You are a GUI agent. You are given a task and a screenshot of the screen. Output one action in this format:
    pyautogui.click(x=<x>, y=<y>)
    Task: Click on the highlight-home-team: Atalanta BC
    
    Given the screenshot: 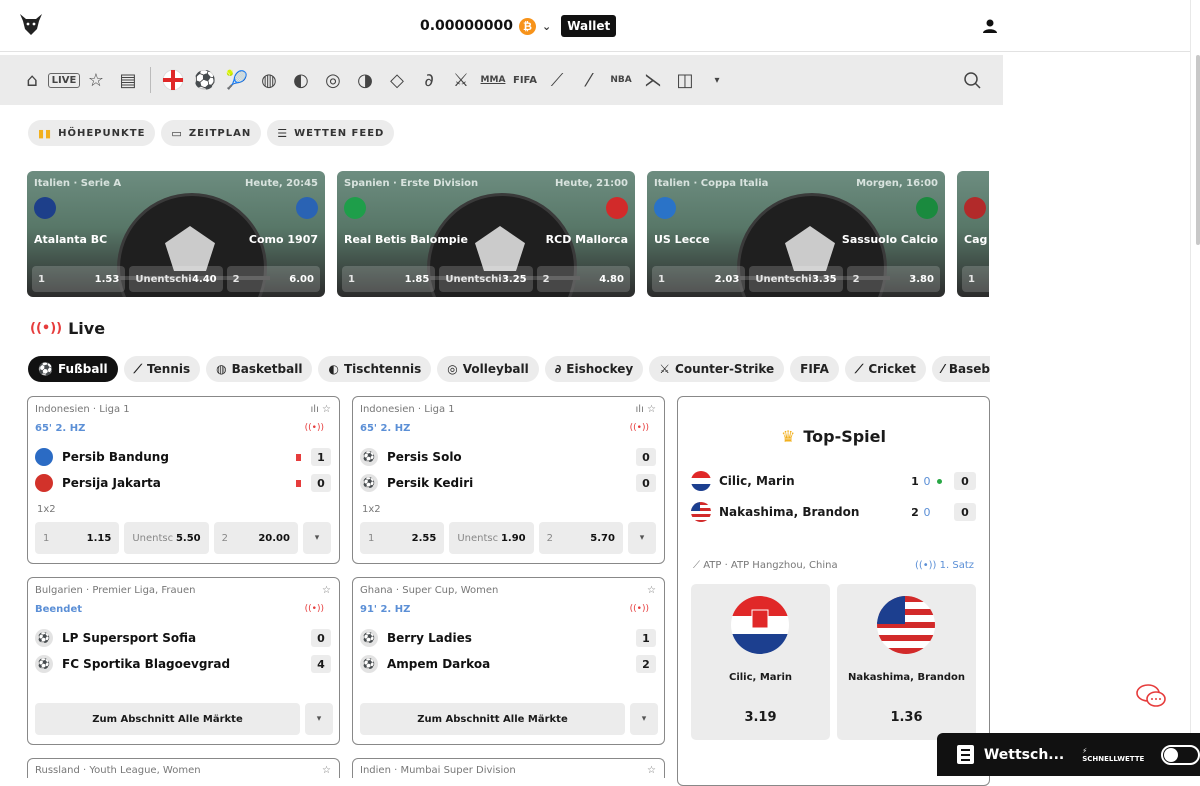 What is the action you would take?
    pyautogui.click(x=71, y=239)
    